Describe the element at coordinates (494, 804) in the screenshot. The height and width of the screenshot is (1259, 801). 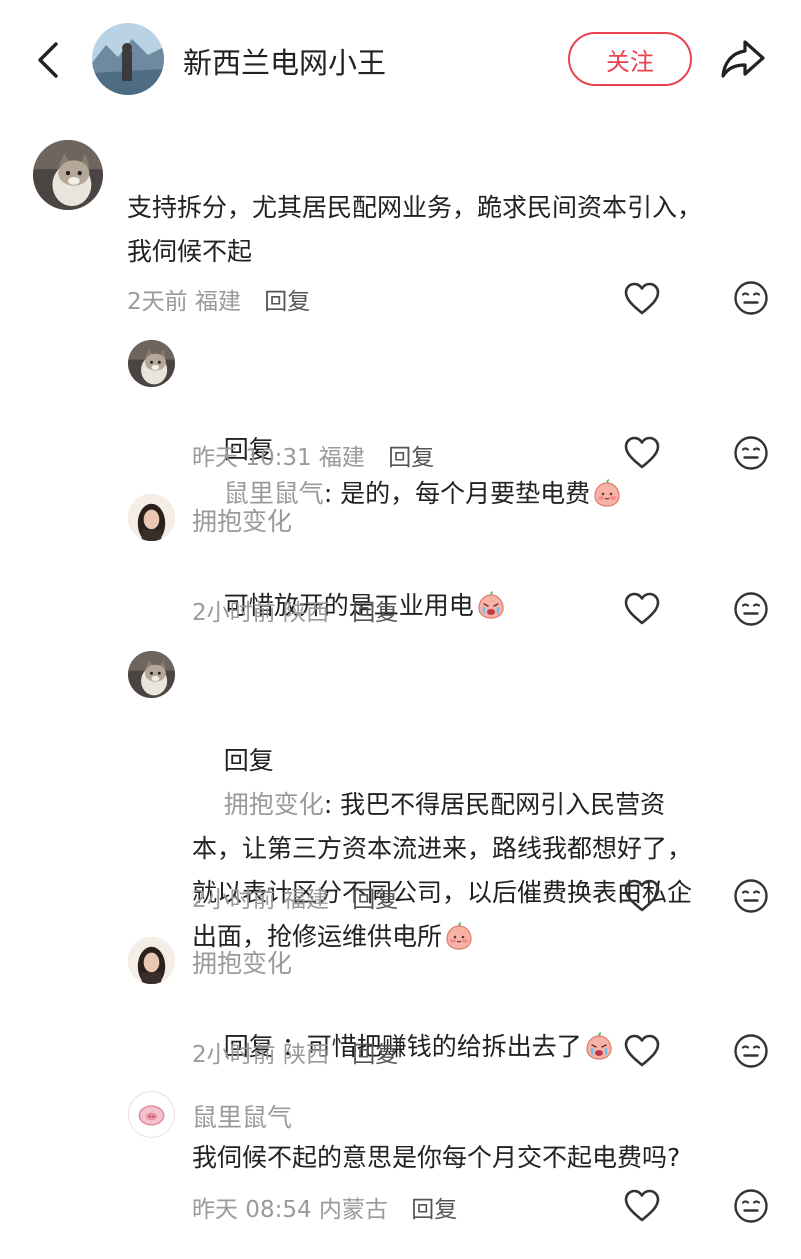
I see `reply-content: : 我巴不得居民配网引入民营资` at that location.